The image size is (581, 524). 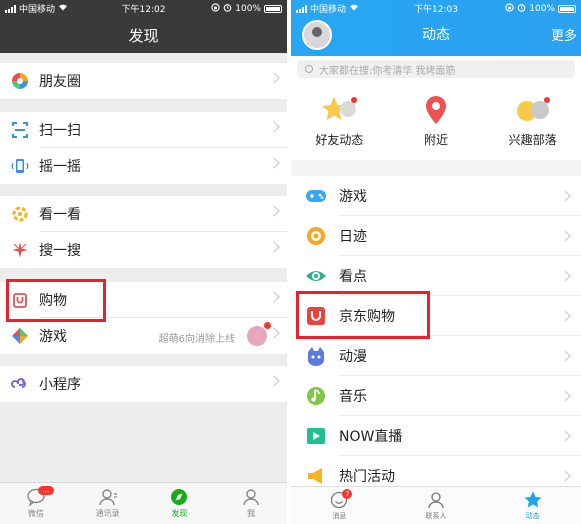 What do you see at coordinates (353, 277) in the screenshot?
I see `item-label: 看点` at bounding box center [353, 277].